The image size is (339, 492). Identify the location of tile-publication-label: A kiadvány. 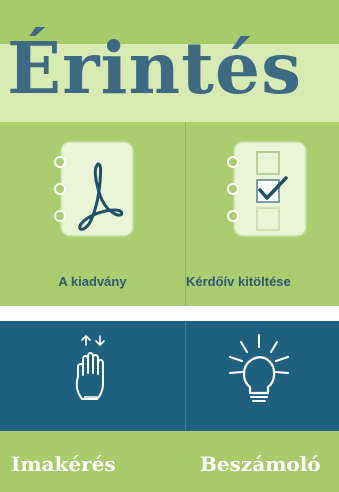
(92, 281).